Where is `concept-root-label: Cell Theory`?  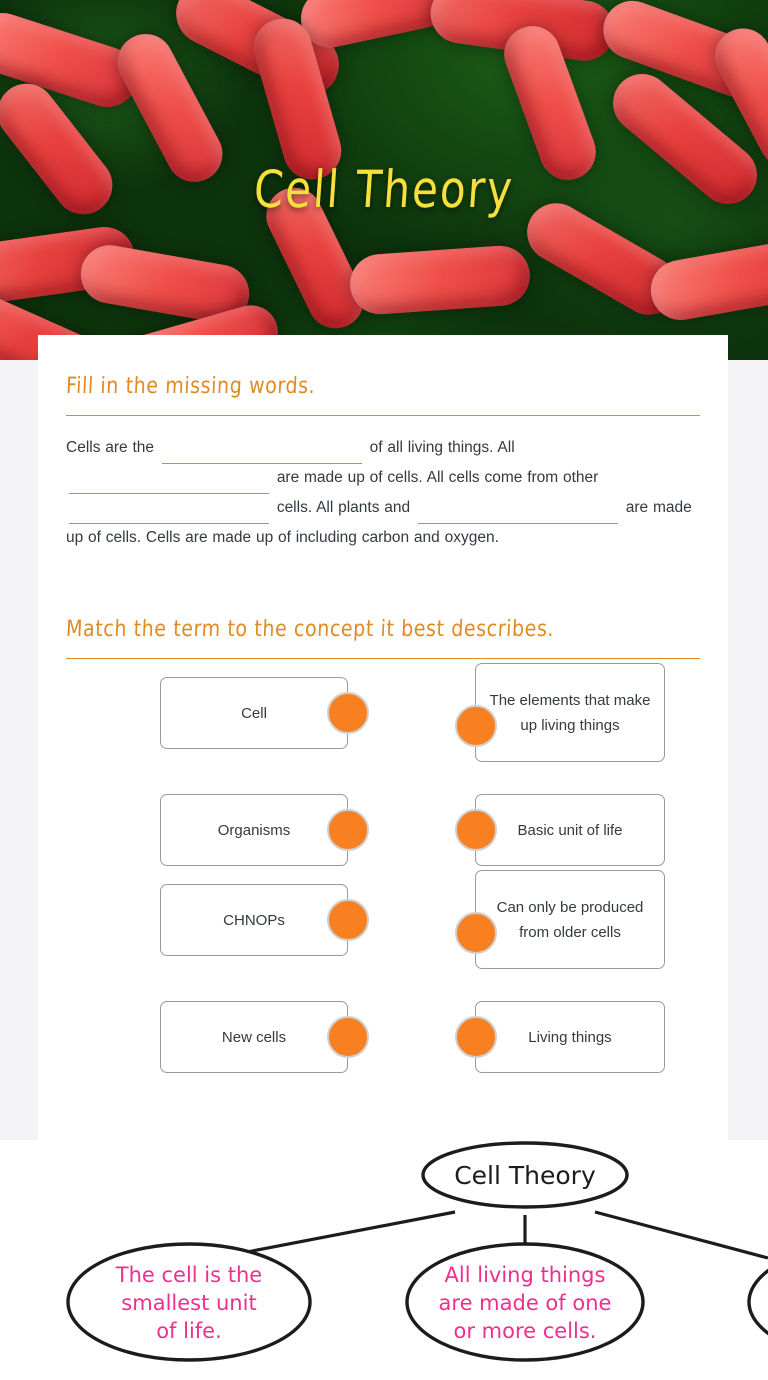 concept-root-label: Cell Theory is located at coordinates (525, 1175).